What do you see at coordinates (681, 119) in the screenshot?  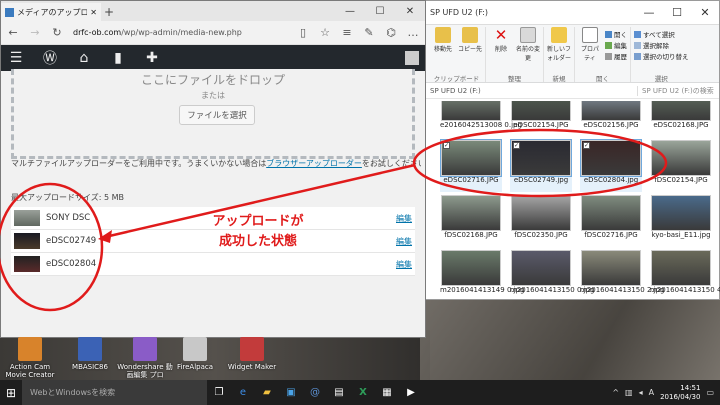 I see `file-item: eDSC02168.JPG` at bounding box center [681, 119].